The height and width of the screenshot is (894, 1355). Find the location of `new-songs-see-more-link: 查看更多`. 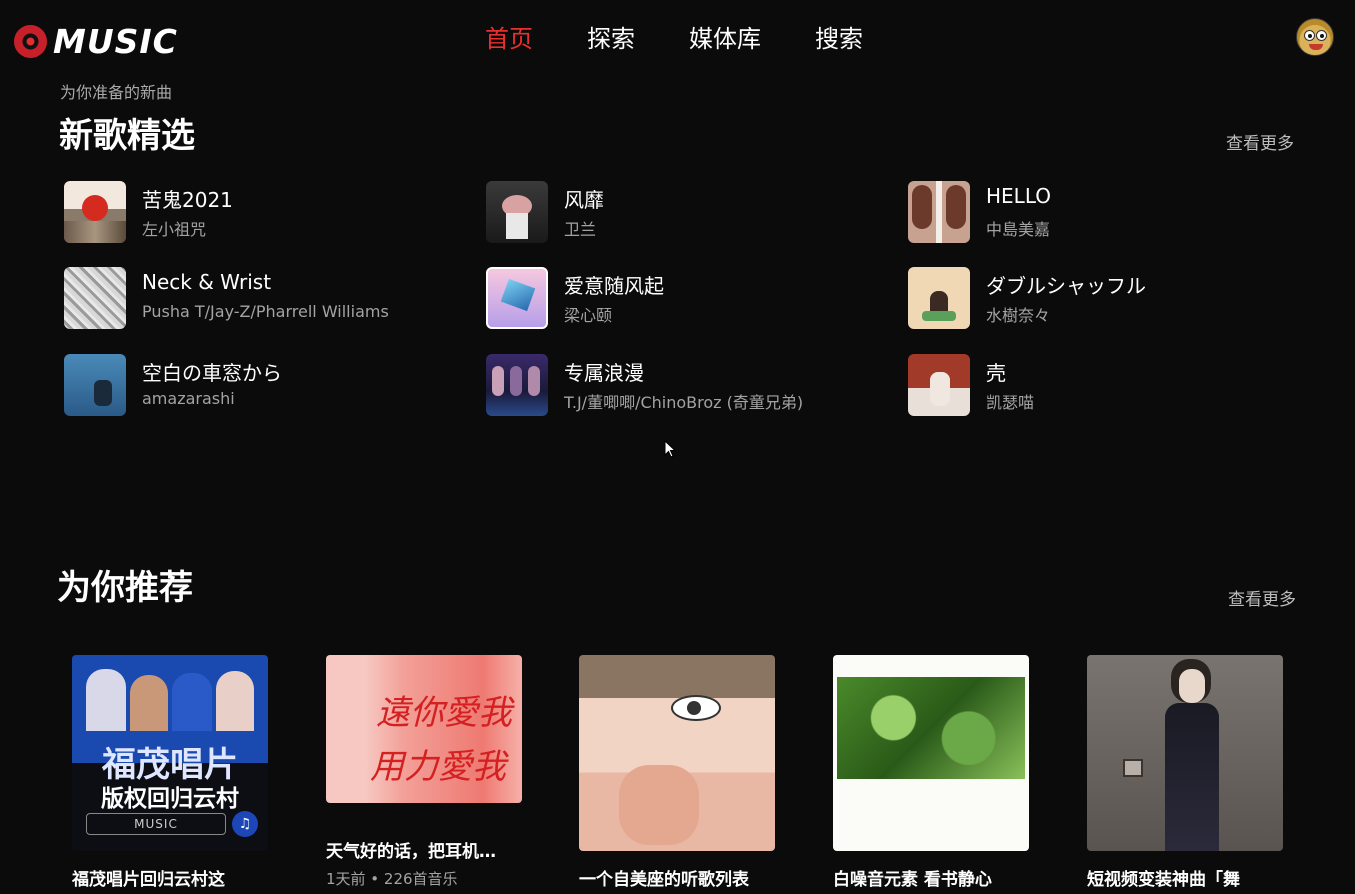

new-songs-see-more-link: 查看更多 is located at coordinates (1260, 141).